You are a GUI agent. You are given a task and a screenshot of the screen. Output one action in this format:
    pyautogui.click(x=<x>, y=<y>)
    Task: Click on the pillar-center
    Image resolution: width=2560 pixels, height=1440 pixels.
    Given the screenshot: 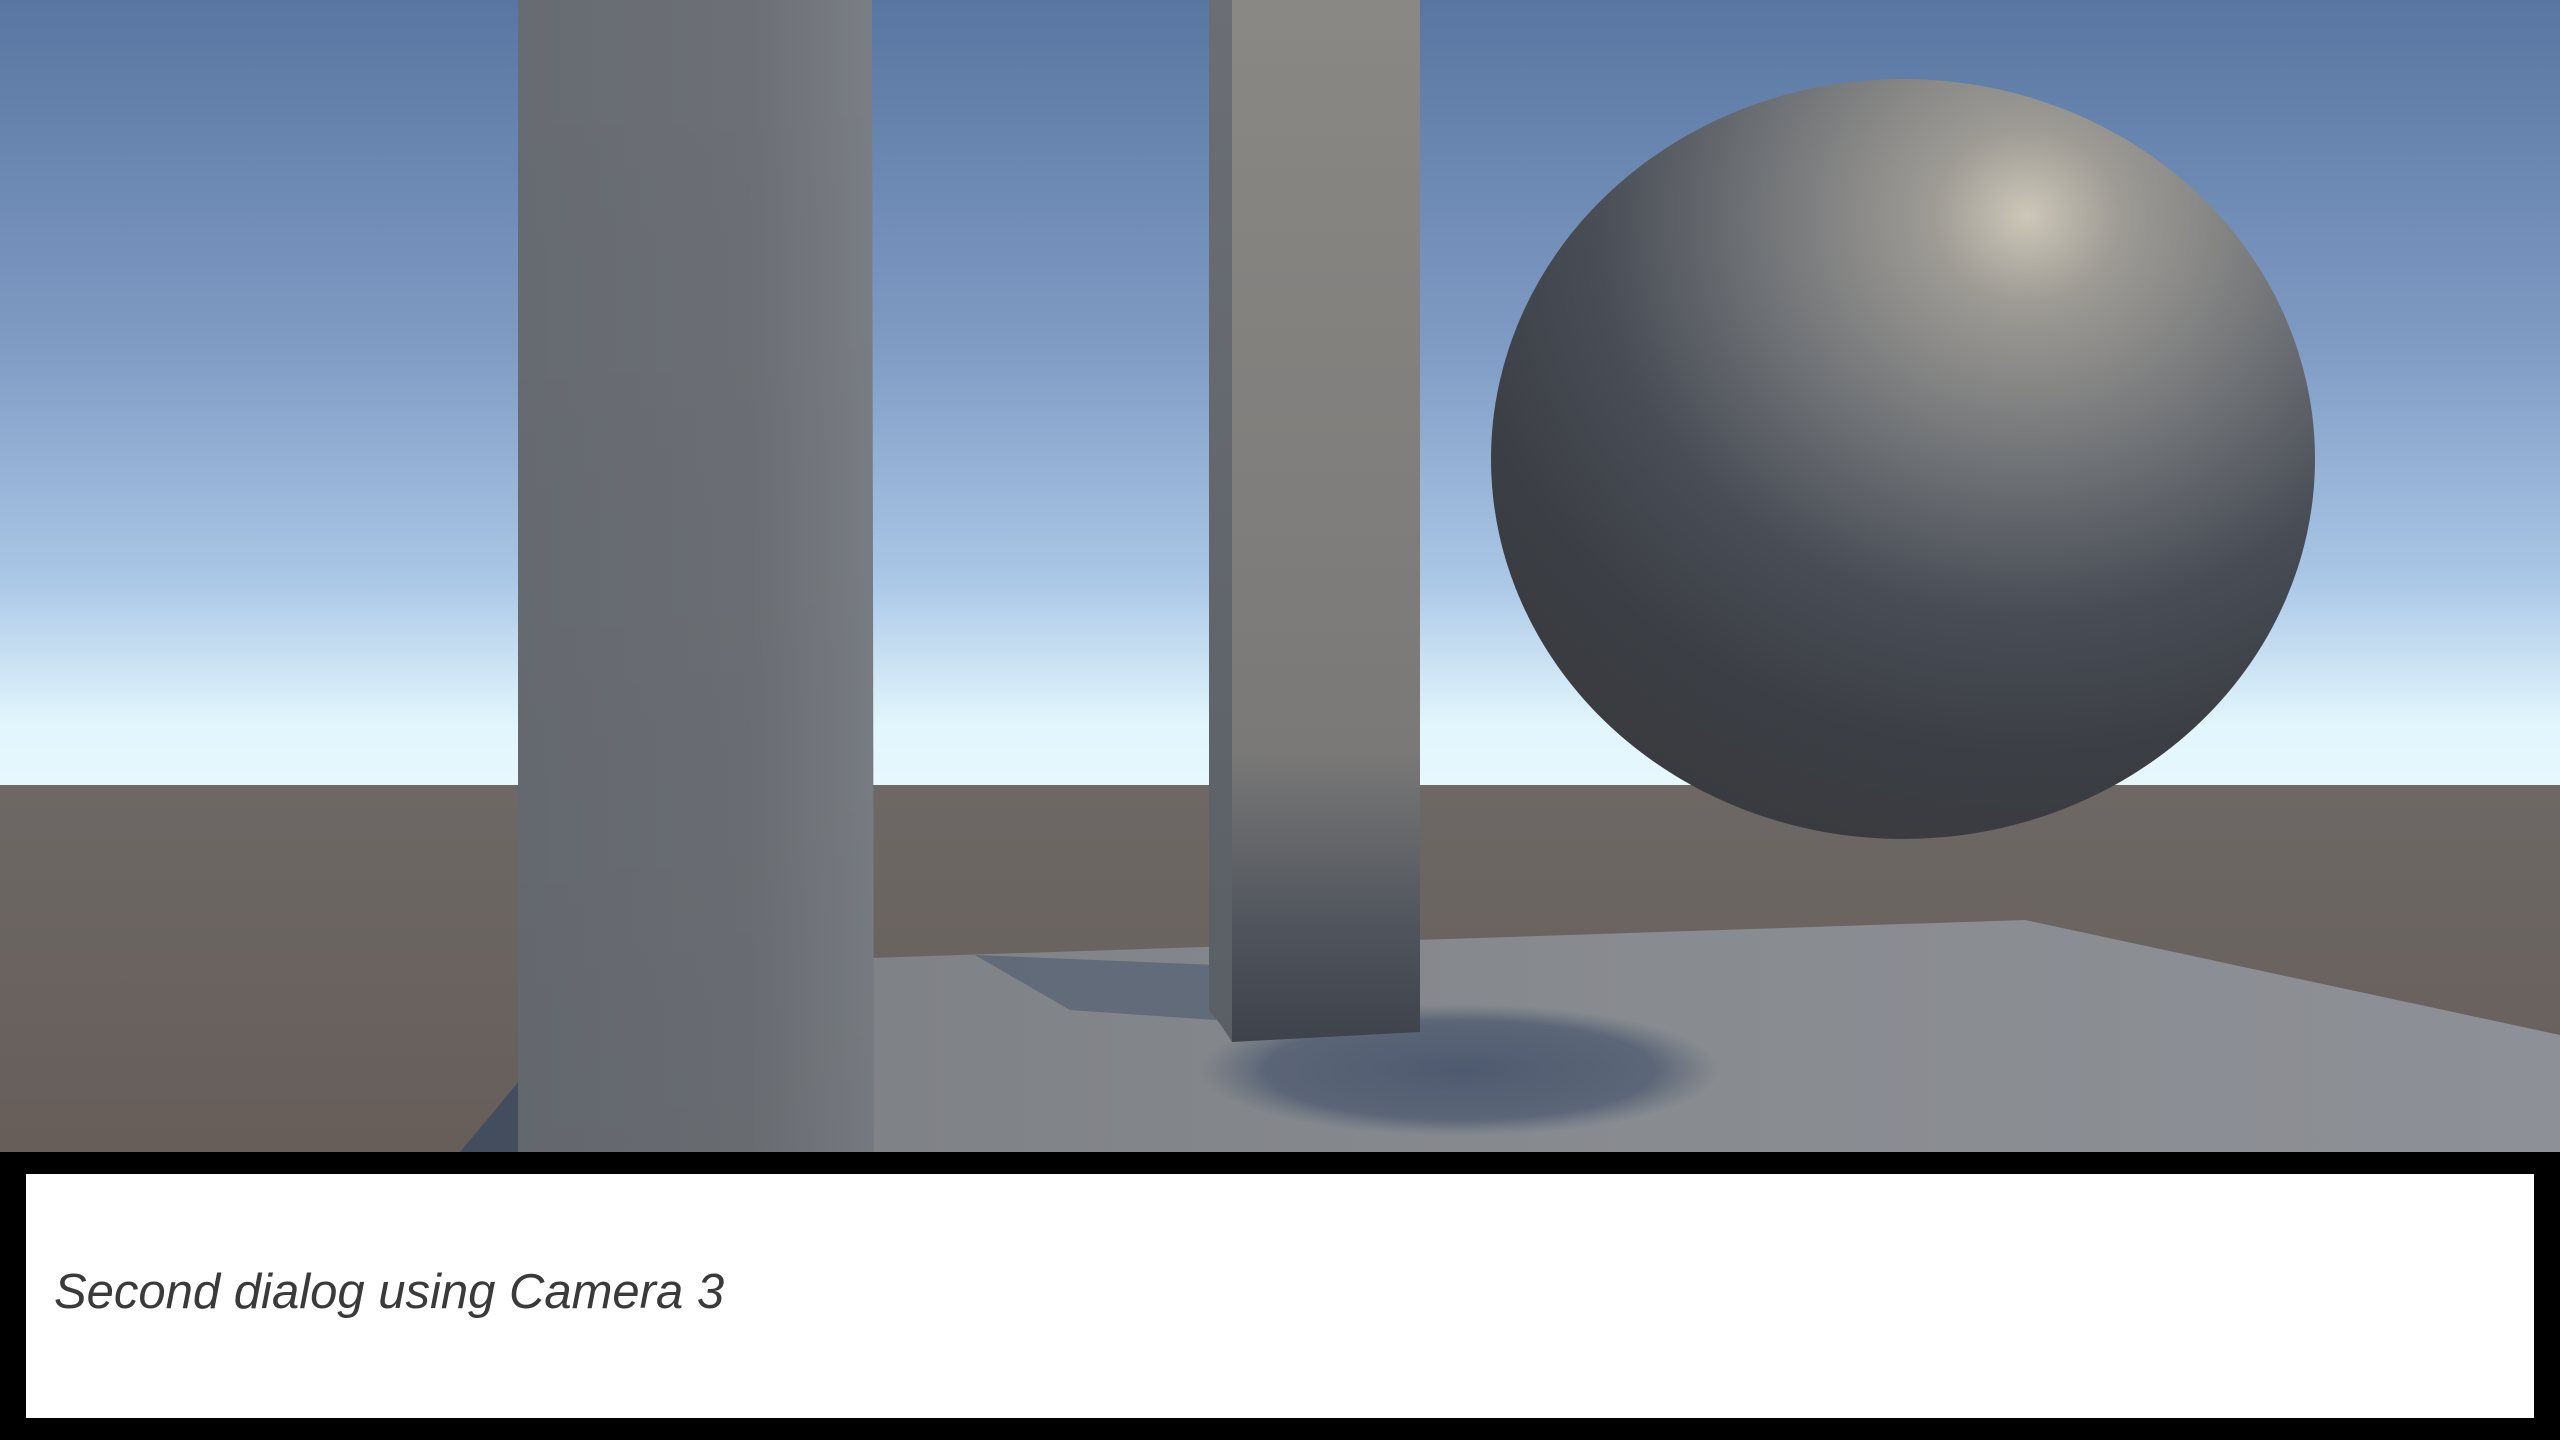 What is the action you would take?
    pyautogui.click(x=1326, y=521)
    